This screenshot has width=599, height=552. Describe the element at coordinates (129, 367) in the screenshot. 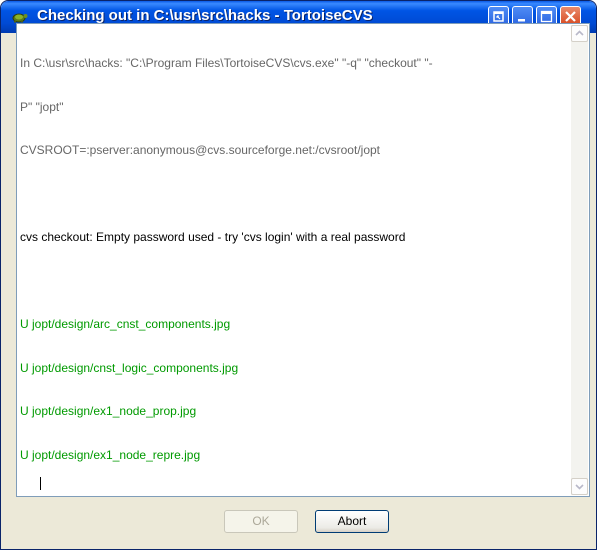

I see `log-line: U jopt/design/cnst_logic_components.jpg` at that location.